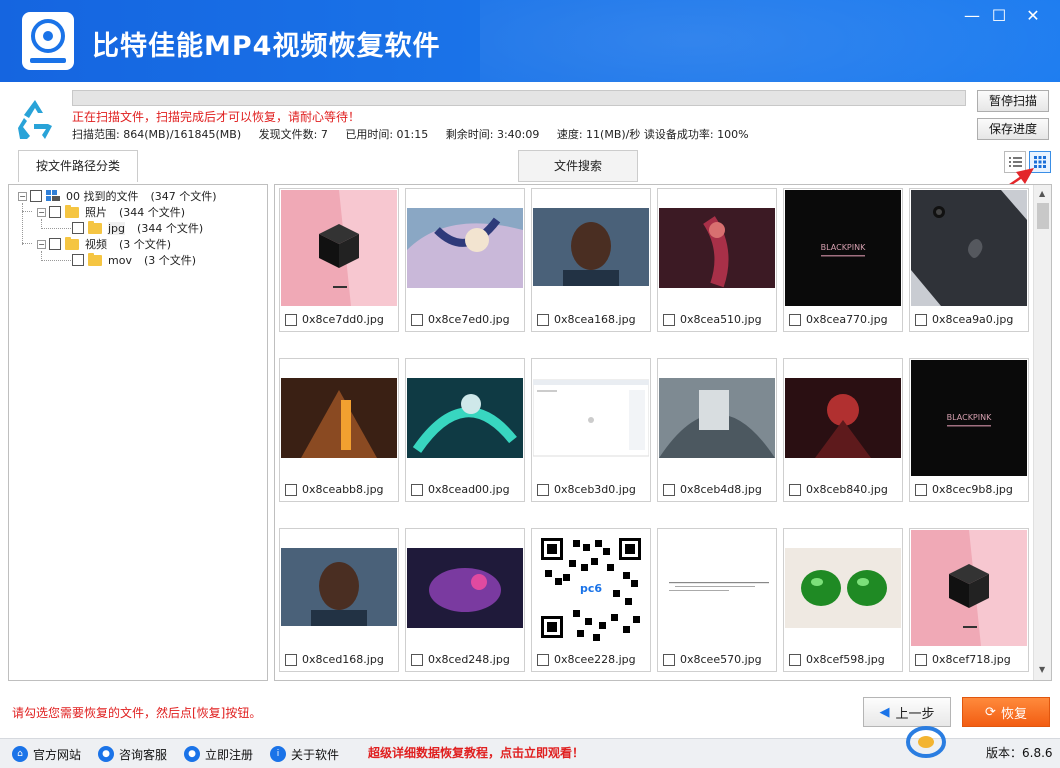 This screenshot has width=1060, height=768. What do you see at coordinates (218, 754) in the screenshot?
I see `register-link: ● 立即注册` at bounding box center [218, 754].